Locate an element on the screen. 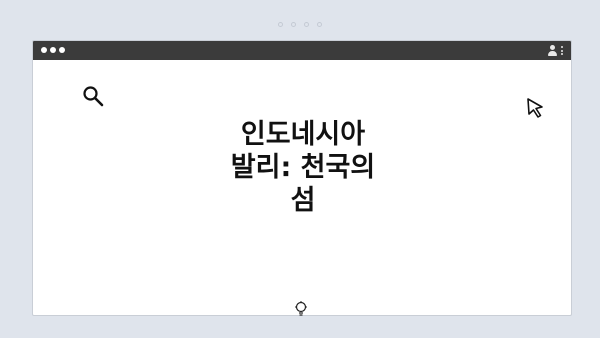 The height and width of the screenshot is (338, 600). window-controls is located at coordinates (53, 50).